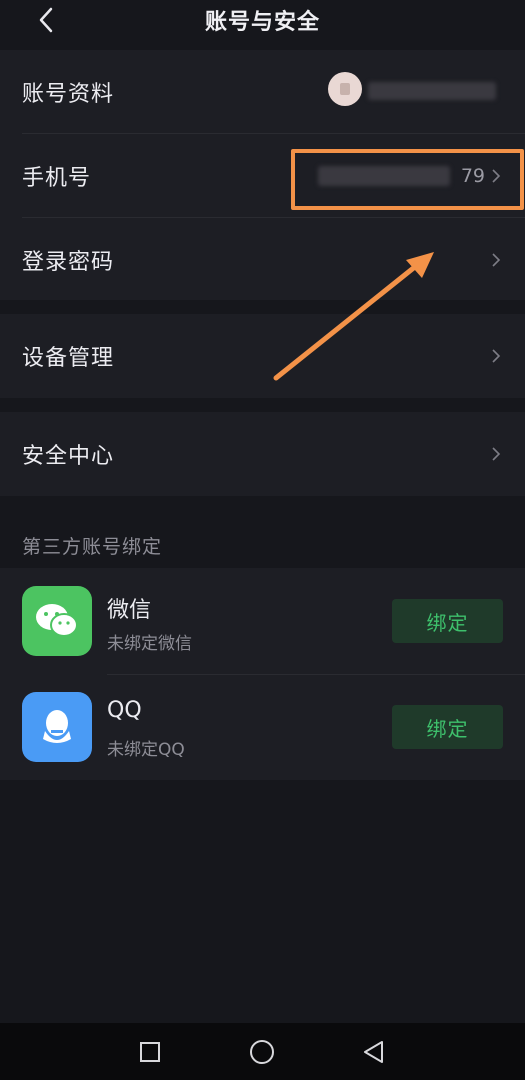  Describe the element at coordinates (146, 750) in the screenshot. I see `qq-status: 未绑定QQ` at that location.